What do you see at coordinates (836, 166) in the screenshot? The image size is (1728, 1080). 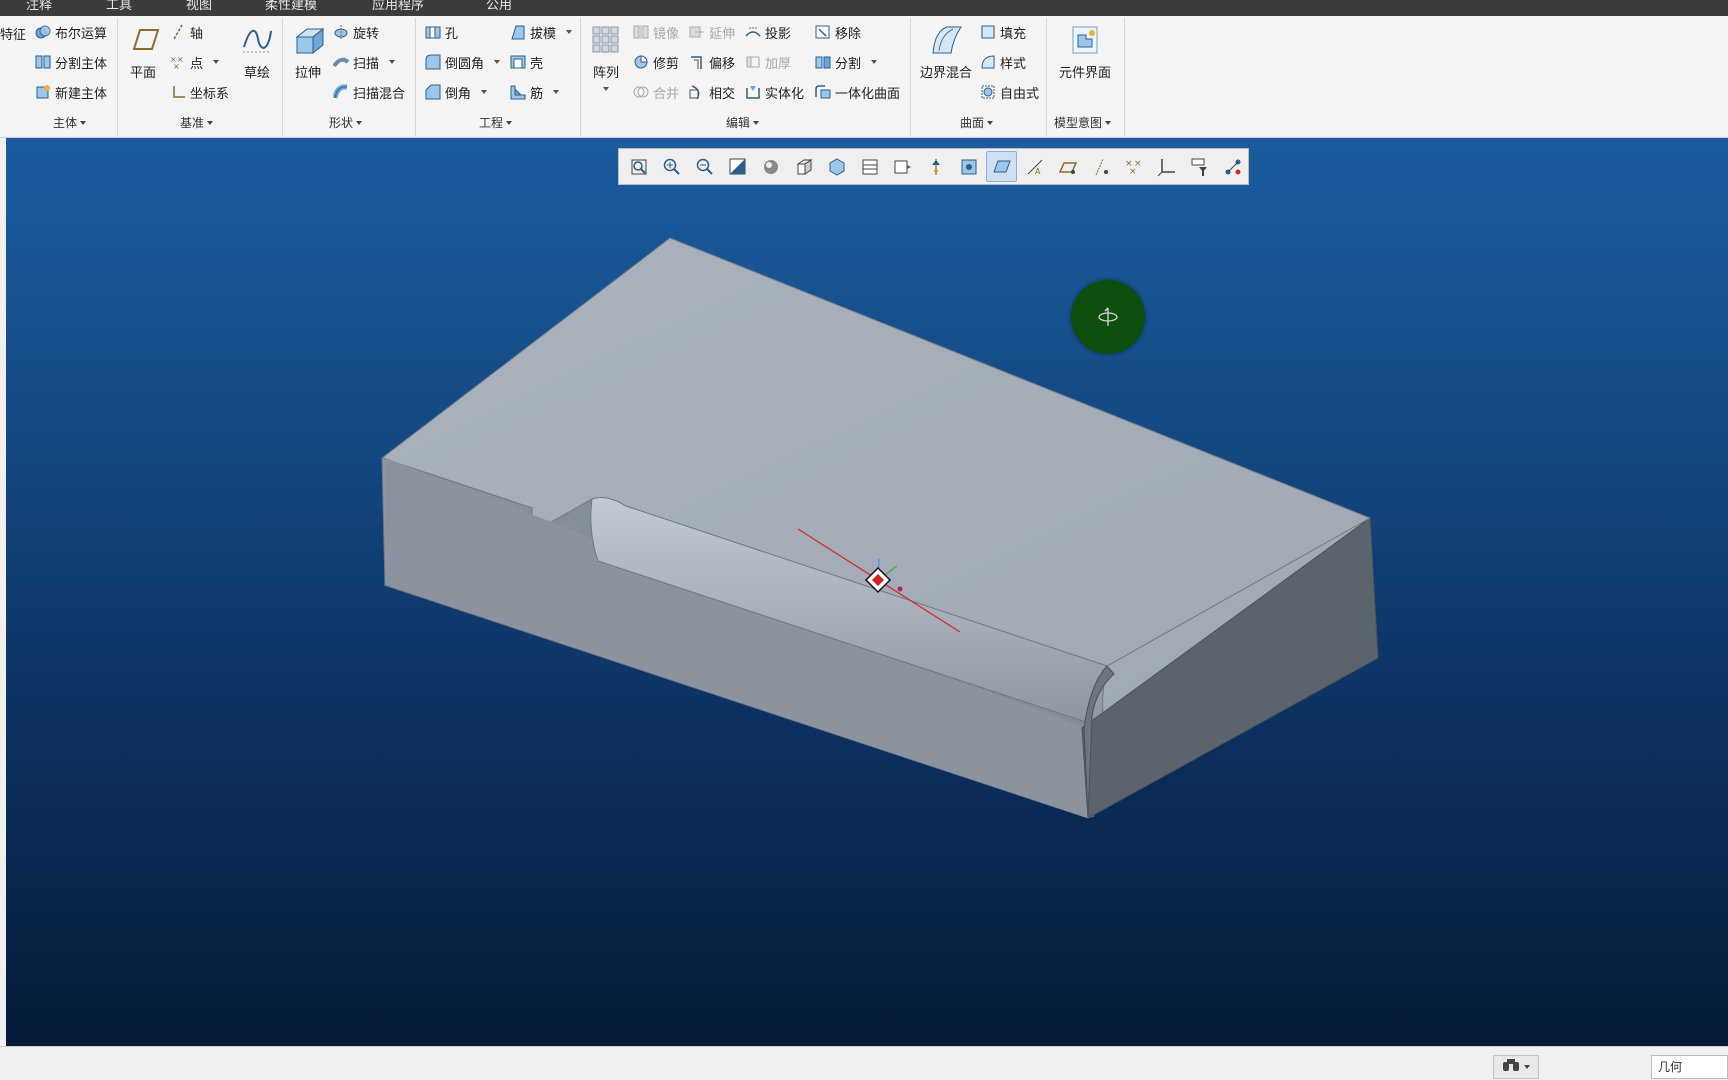 I see `view-manager-icon` at bounding box center [836, 166].